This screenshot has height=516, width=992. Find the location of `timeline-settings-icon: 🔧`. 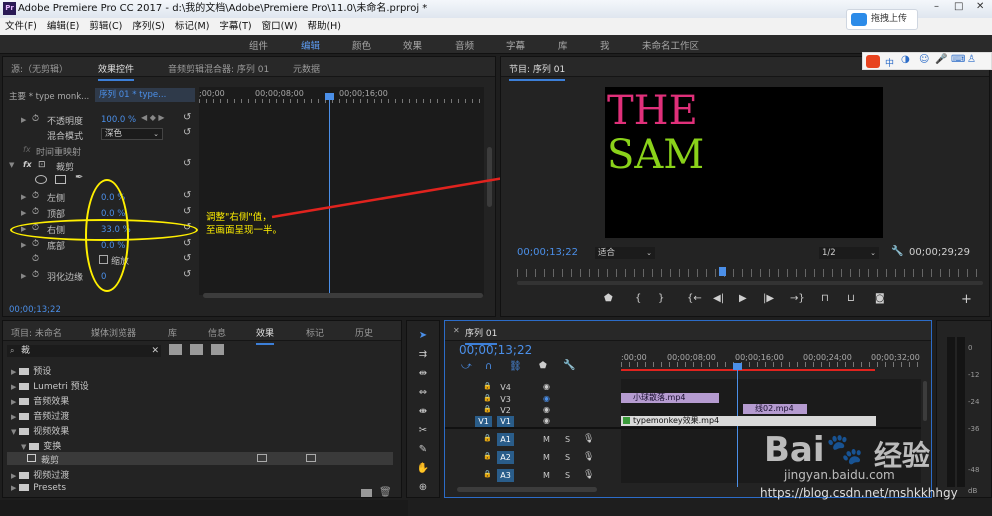

timeline-settings-icon: 🔧 is located at coordinates (569, 365).